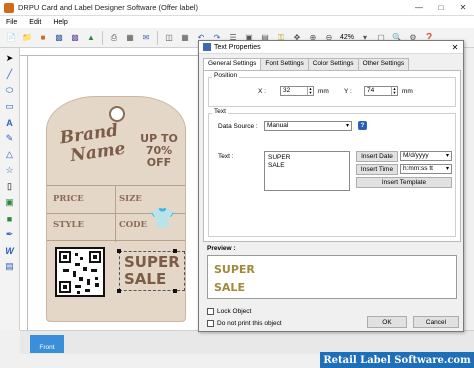 The image size is (474, 368). Describe the element at coordinates (185, 38) in the screenshot. I see `grid-icon: ▦` at that location.